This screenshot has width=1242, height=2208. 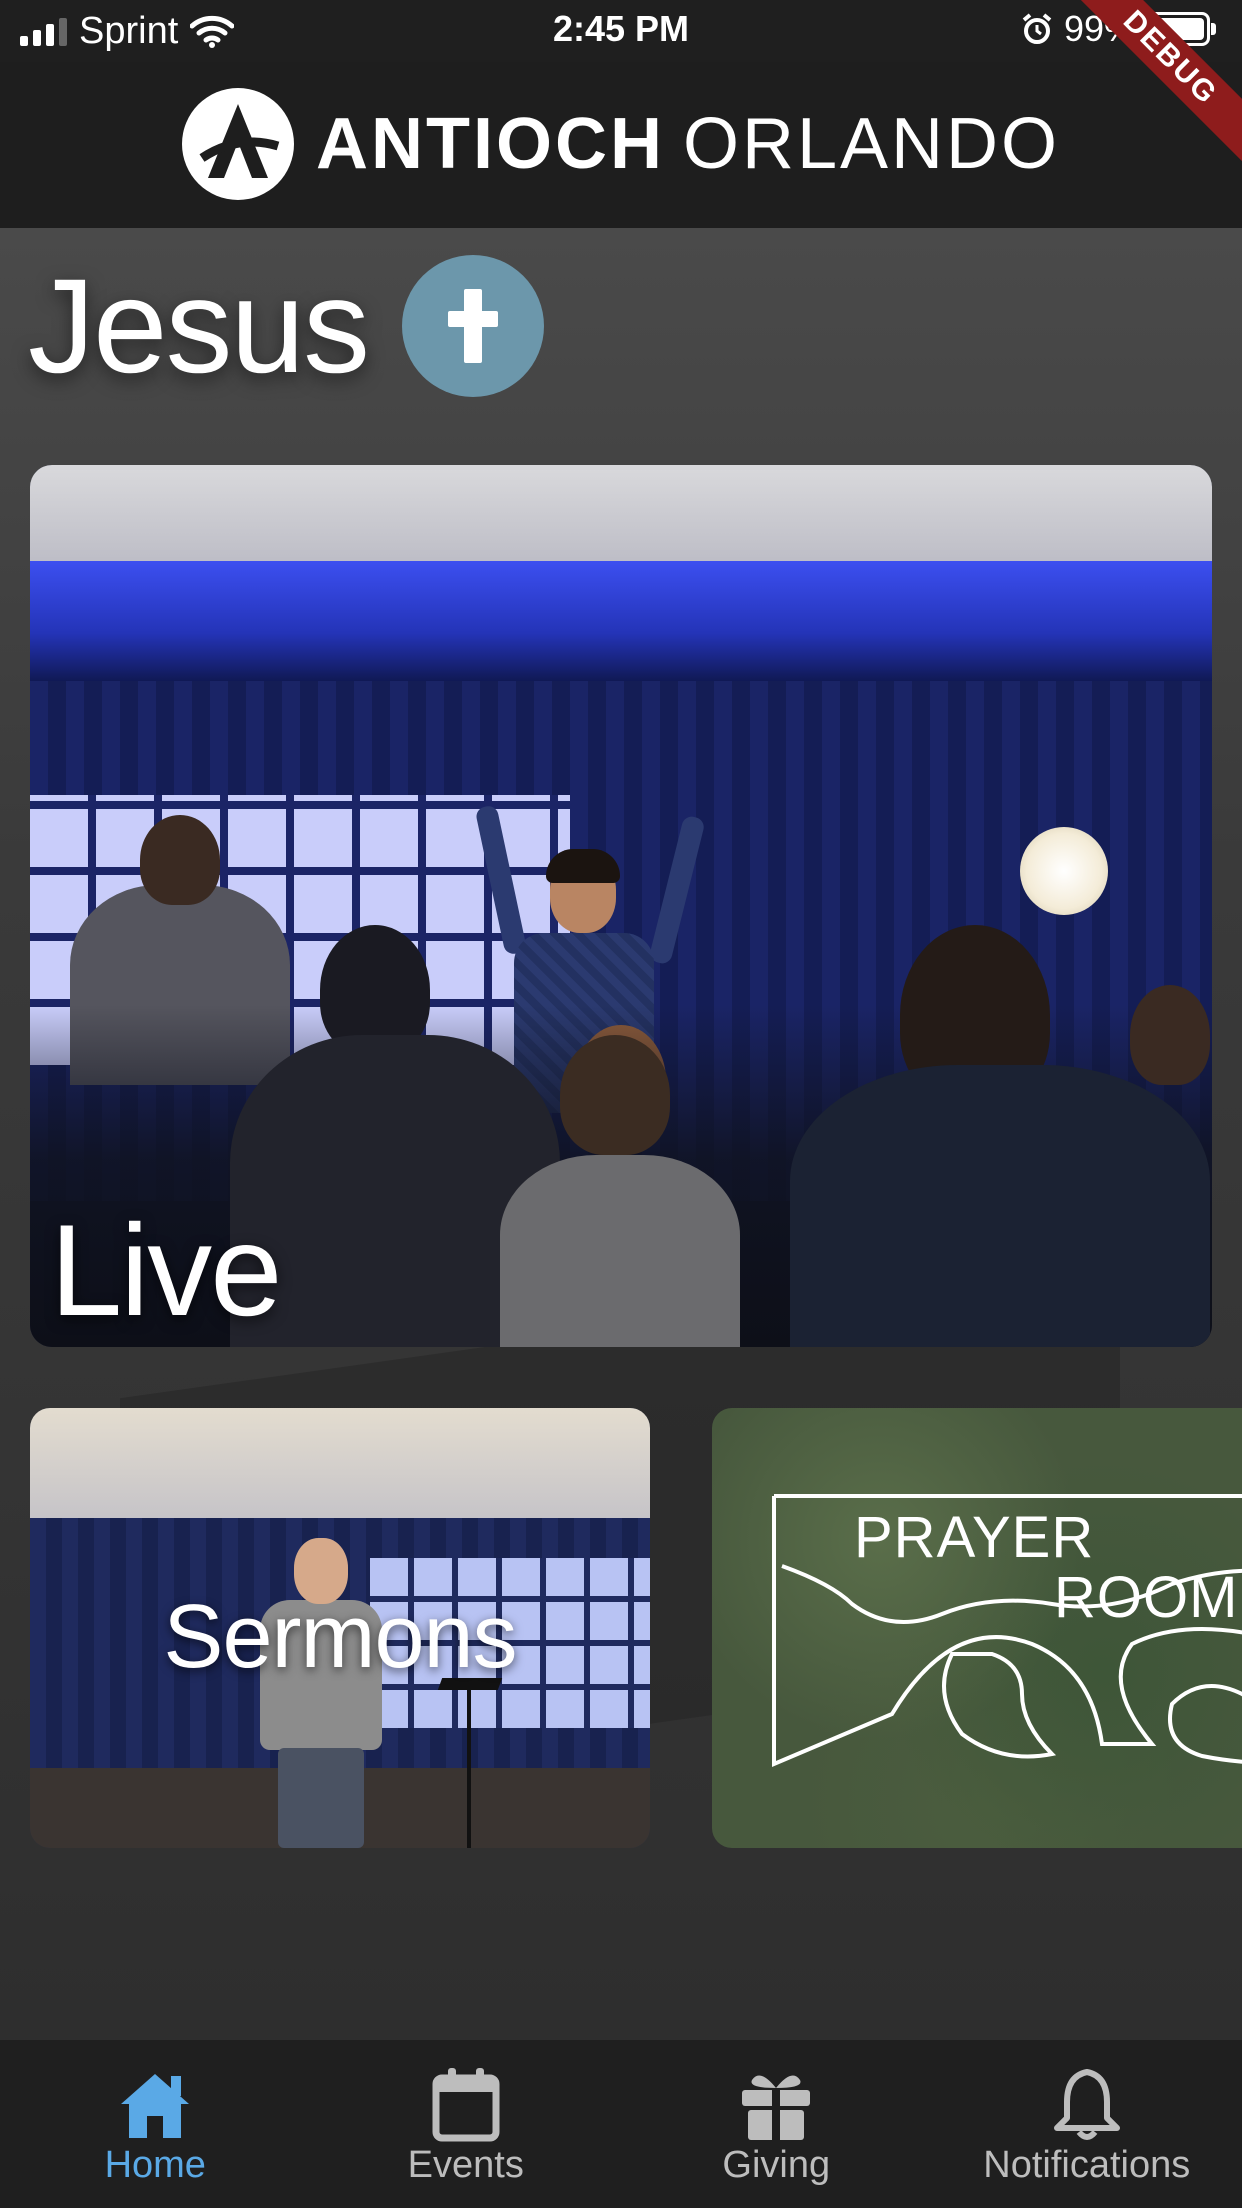 I want to click on tab-home: Home, so click(x=155, y=2124).